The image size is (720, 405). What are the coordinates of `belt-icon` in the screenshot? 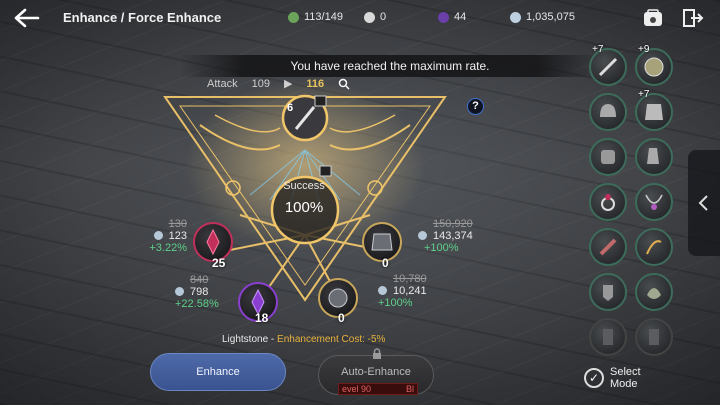 It's located at (654, 247).